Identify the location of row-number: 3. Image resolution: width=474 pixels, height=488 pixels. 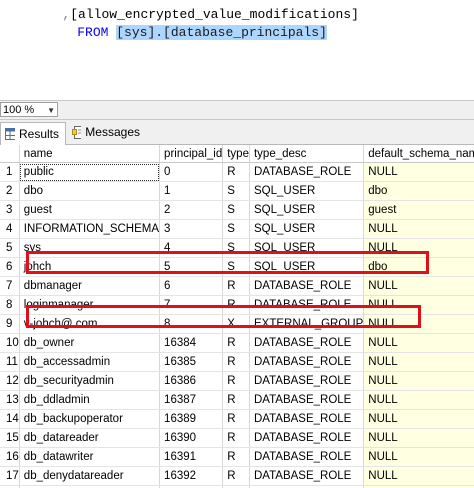
(10, 210).